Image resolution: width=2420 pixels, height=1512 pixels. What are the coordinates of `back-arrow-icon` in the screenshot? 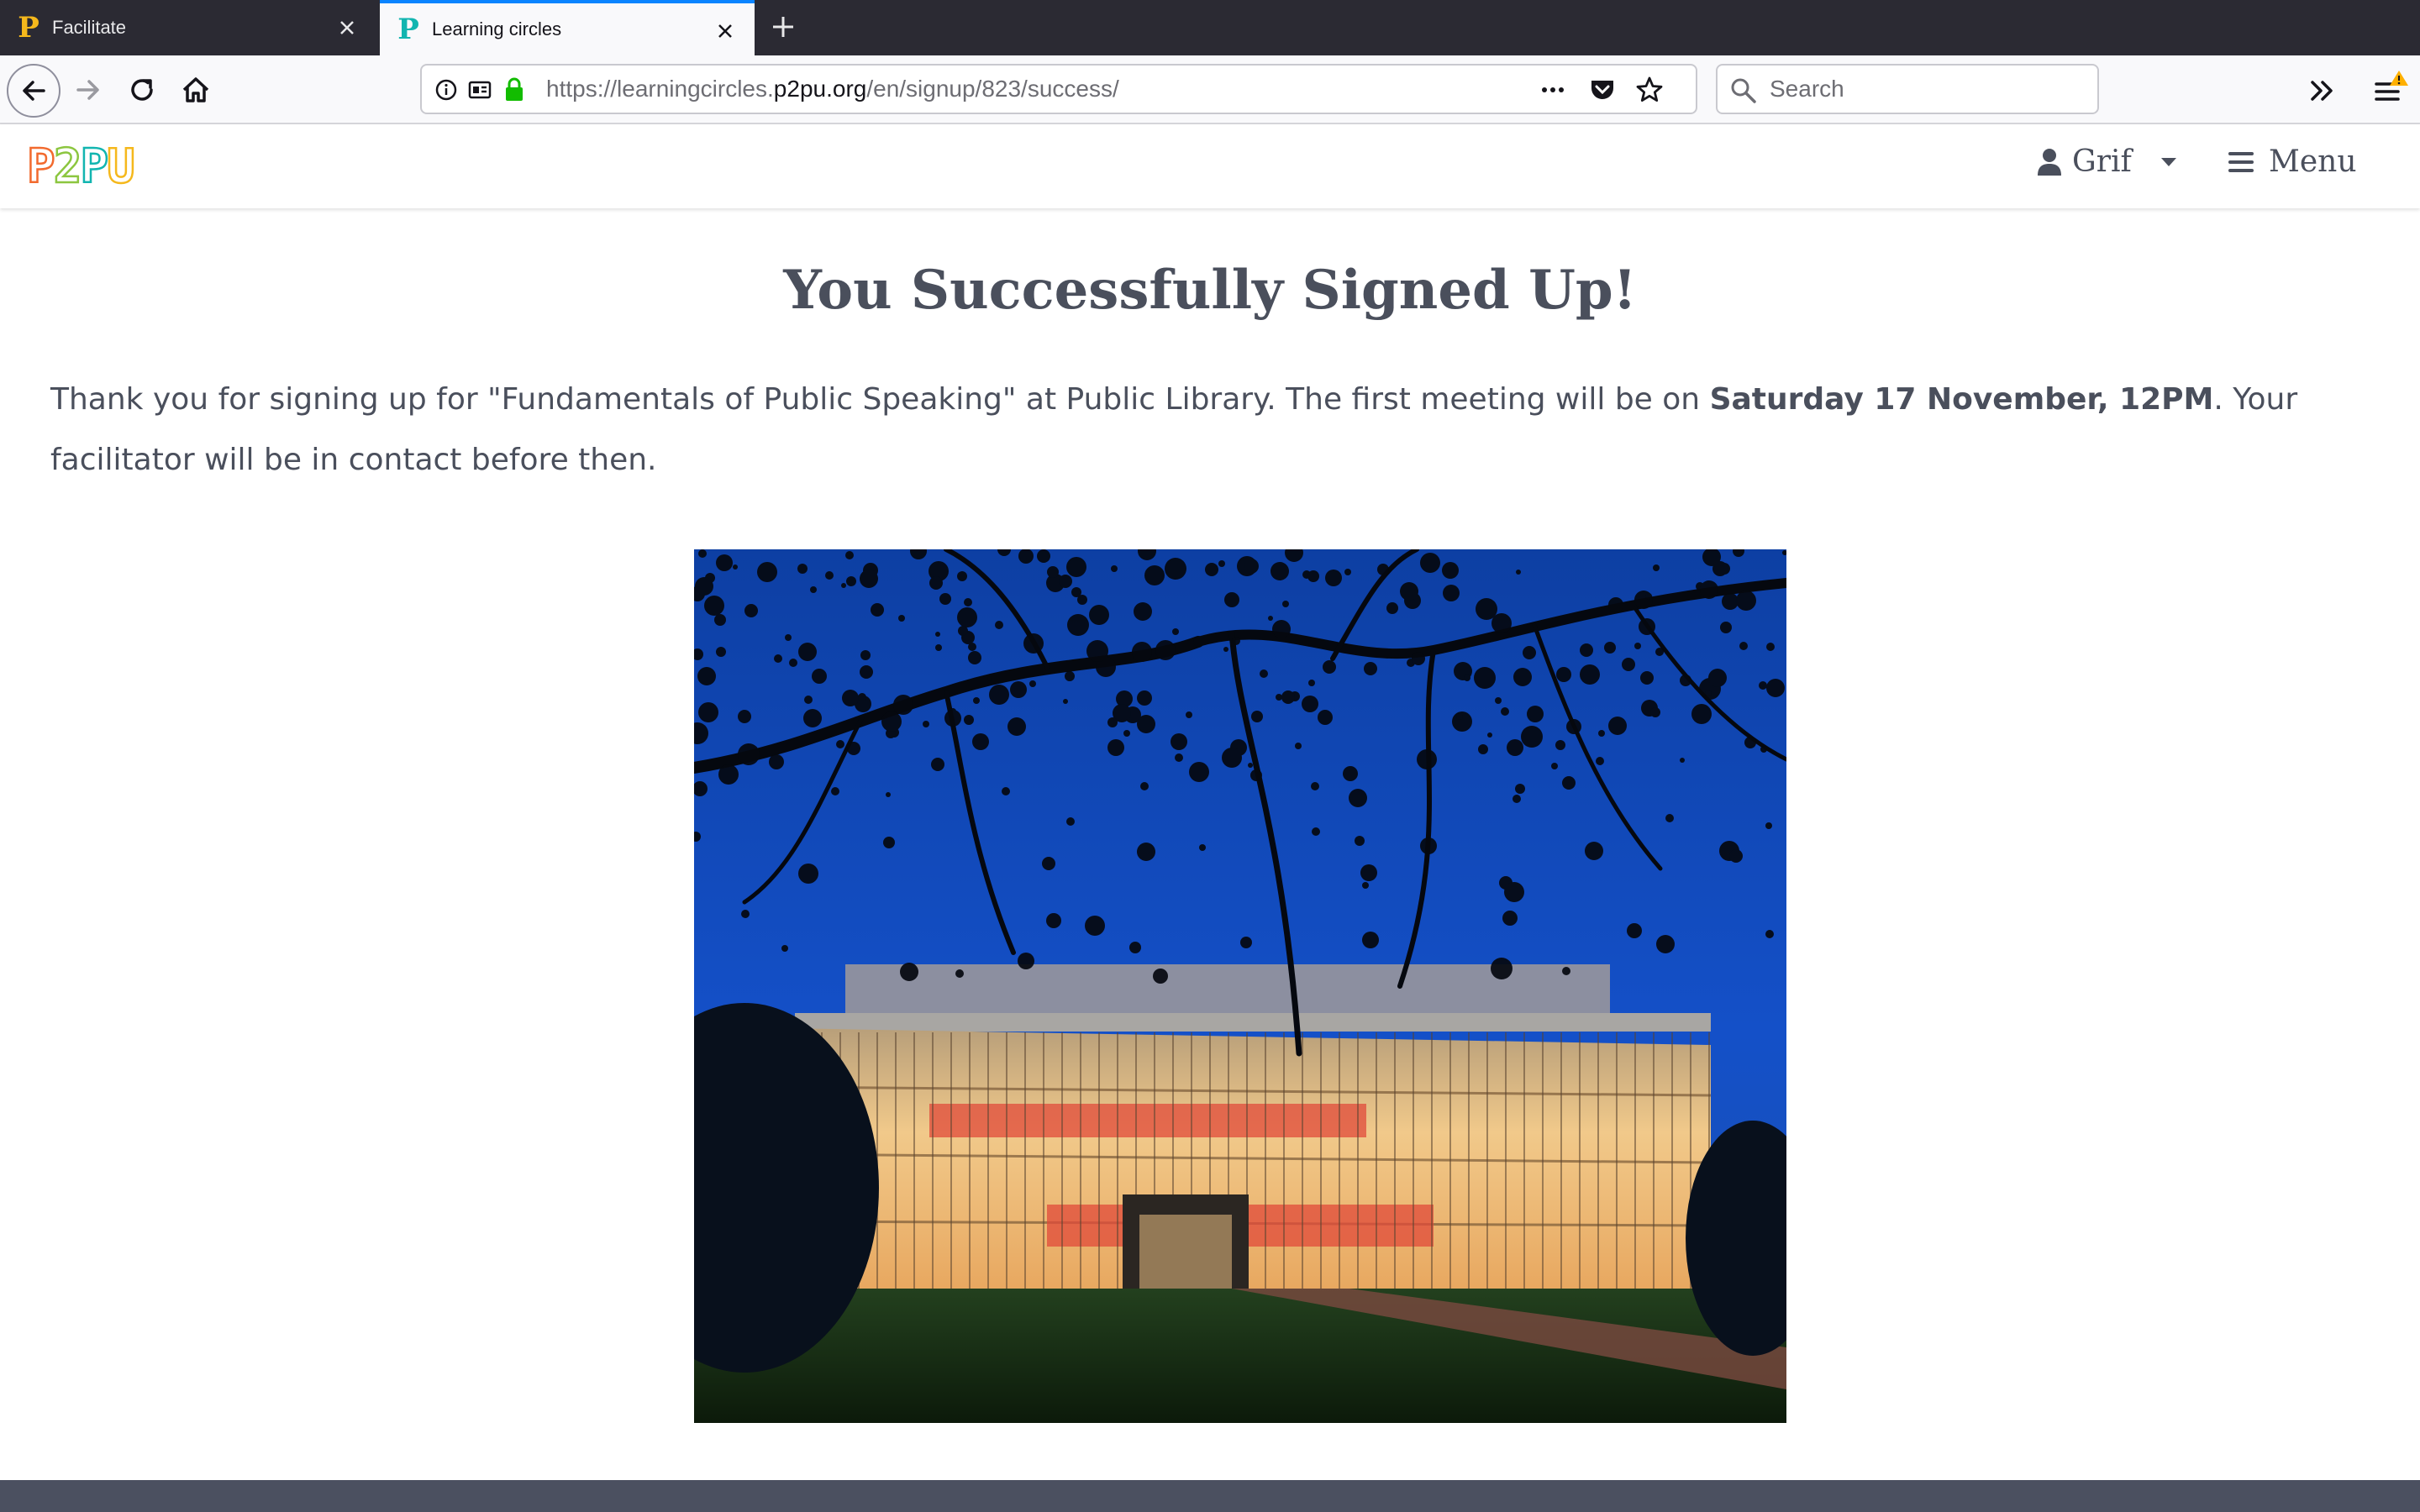 It's located at (34, 91).